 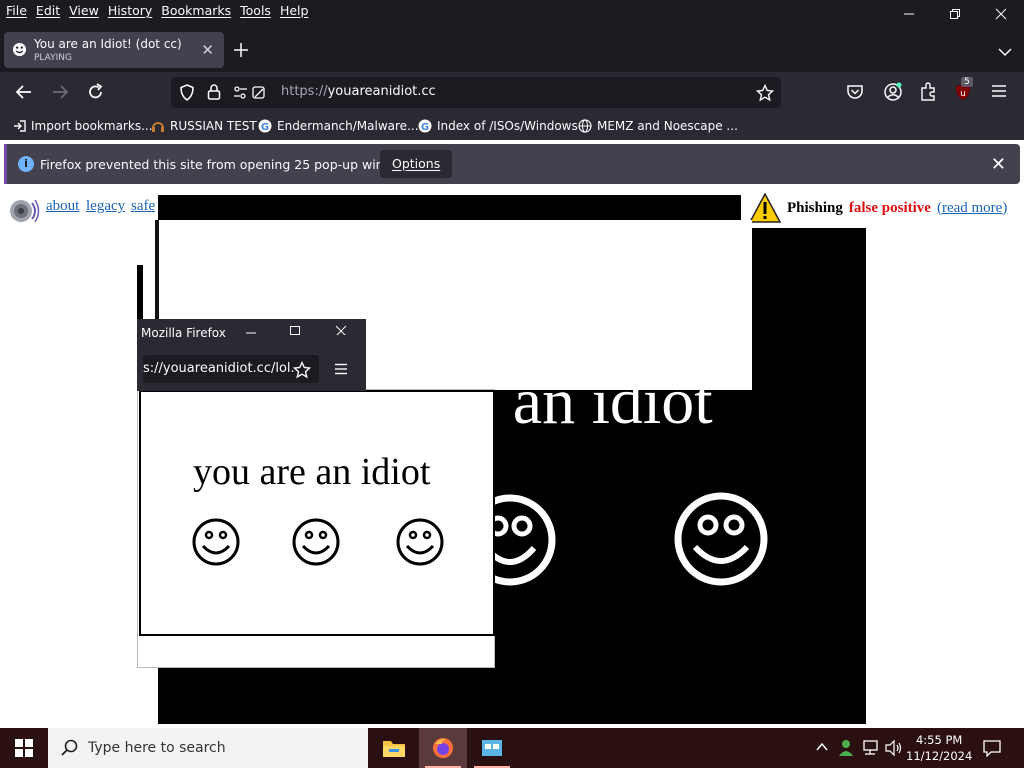 I want to click on ublock-extension-button: u 5, so click(x=964, y=90).